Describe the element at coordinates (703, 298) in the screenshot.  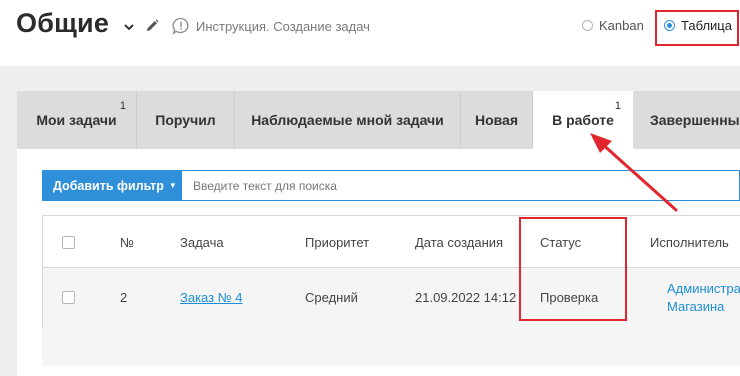
I see `row-assignee-link: Администра Магазина` at that location.